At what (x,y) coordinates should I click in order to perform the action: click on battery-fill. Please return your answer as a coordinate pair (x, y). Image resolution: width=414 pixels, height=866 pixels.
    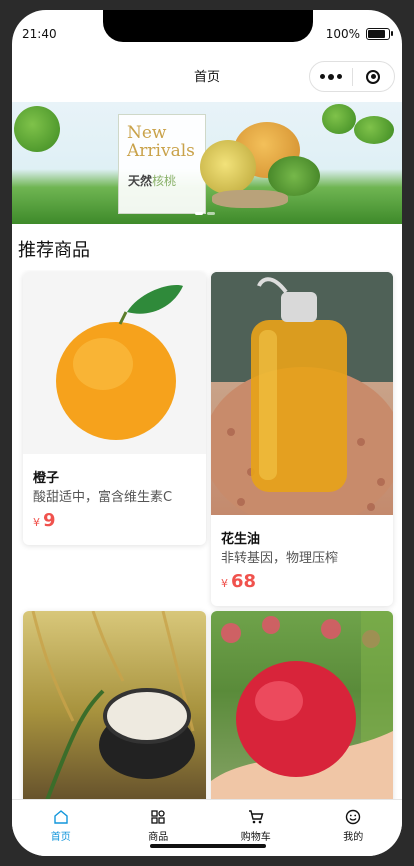
    Looking at the image, I should click on (376, 34).